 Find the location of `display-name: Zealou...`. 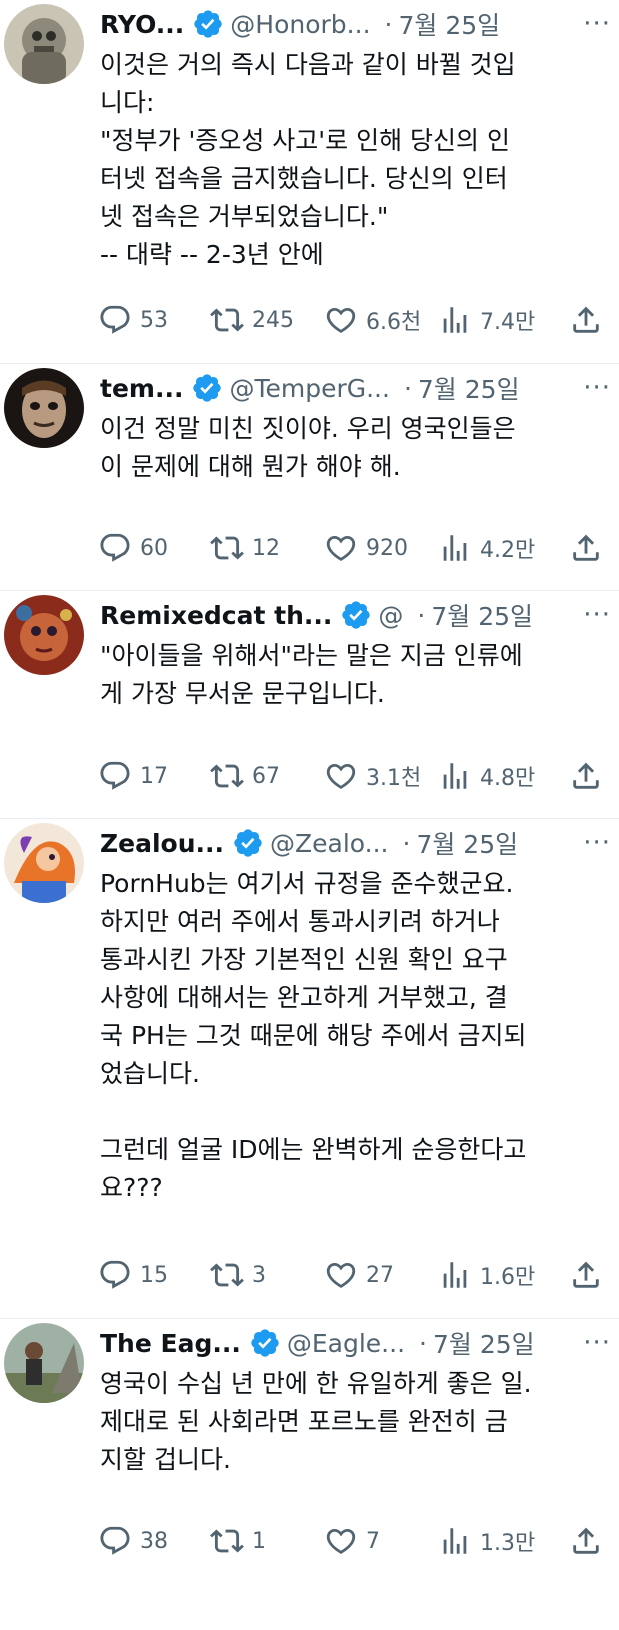

display-name: Zealou... is located at coordinates (162, 843).